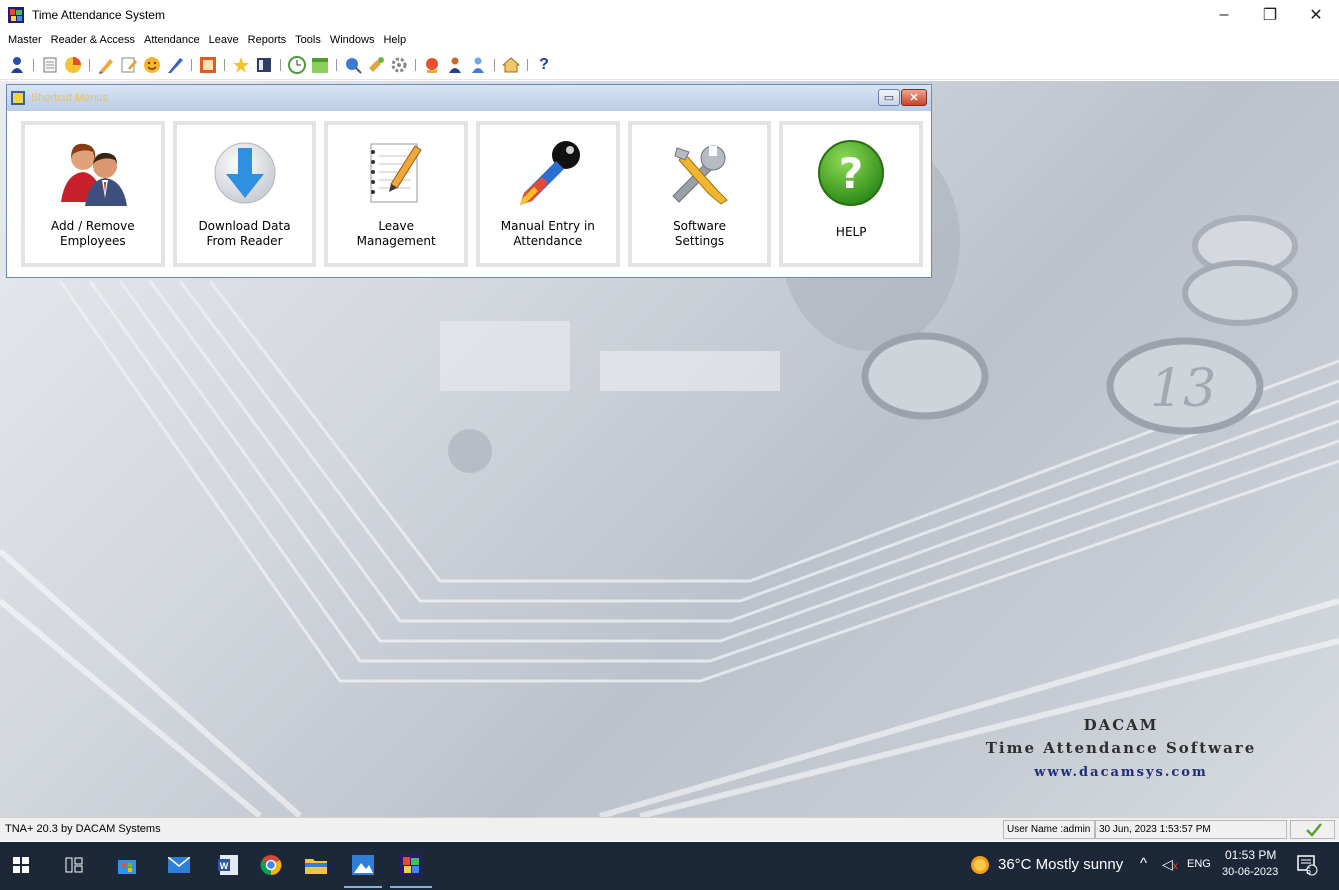 The height and width of the screenshot is (890, 1339). I want to click on document-icon, so click(50, 65).